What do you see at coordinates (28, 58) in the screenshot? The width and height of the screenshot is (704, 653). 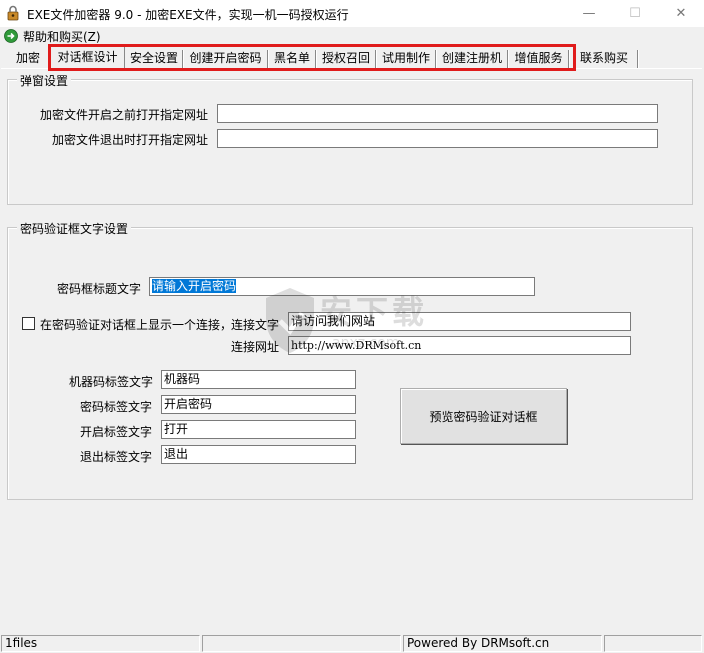 I see `tab-encrypt: 加密` at bounding box center [28, 58].